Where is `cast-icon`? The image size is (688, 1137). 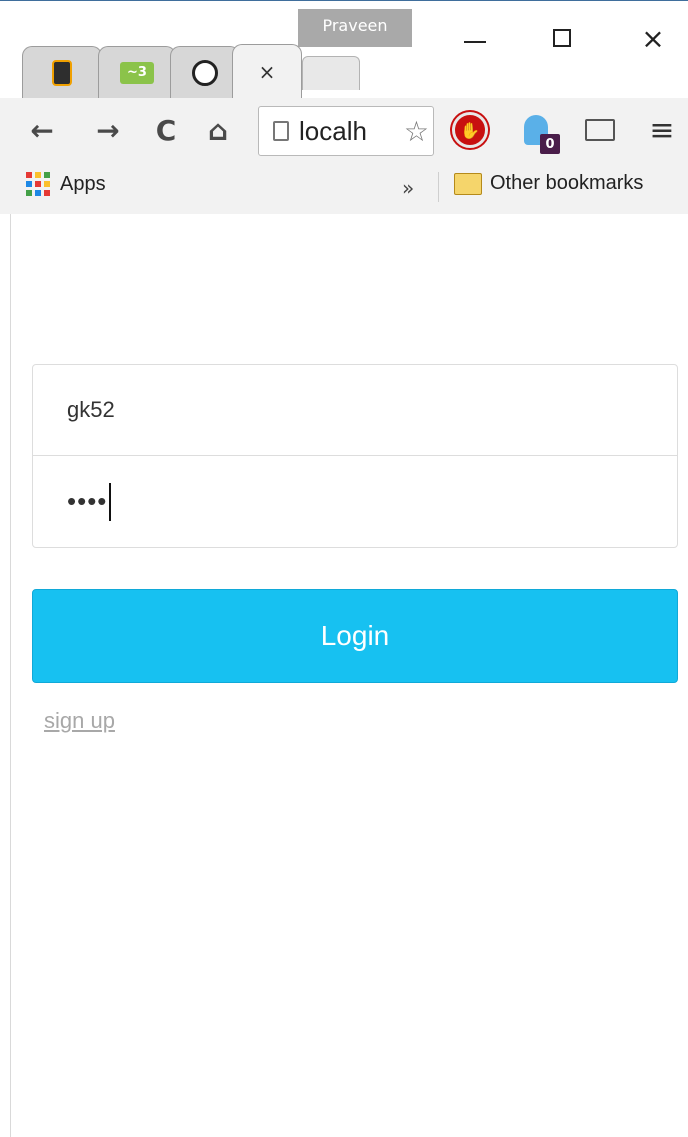
cast-icon is located at coordinates (600, 130).